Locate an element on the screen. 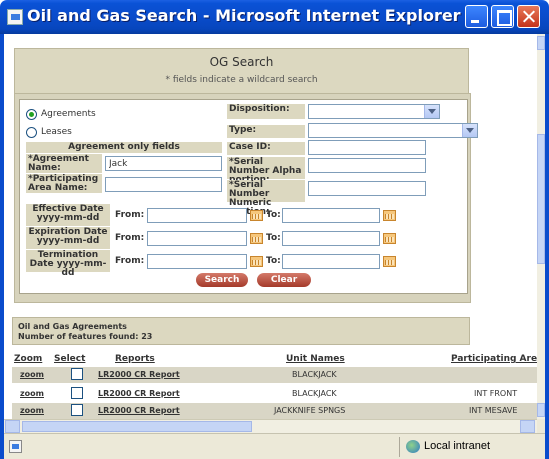  unit-name-cell: JACKKNIFE SPNGS is located at coordinates (310, 410).